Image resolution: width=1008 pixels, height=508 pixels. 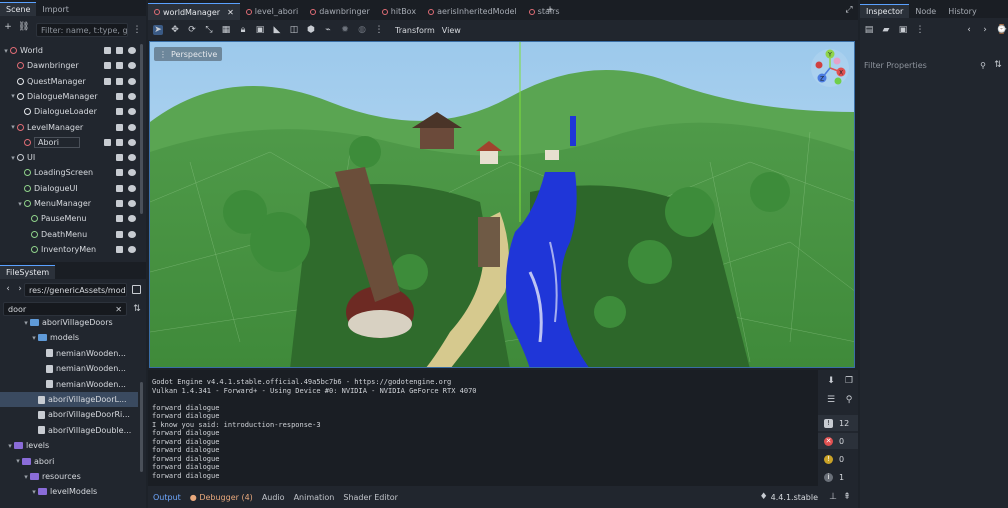 I want to click on scene-node-world: ▾ World, so click(x=70, y=50).